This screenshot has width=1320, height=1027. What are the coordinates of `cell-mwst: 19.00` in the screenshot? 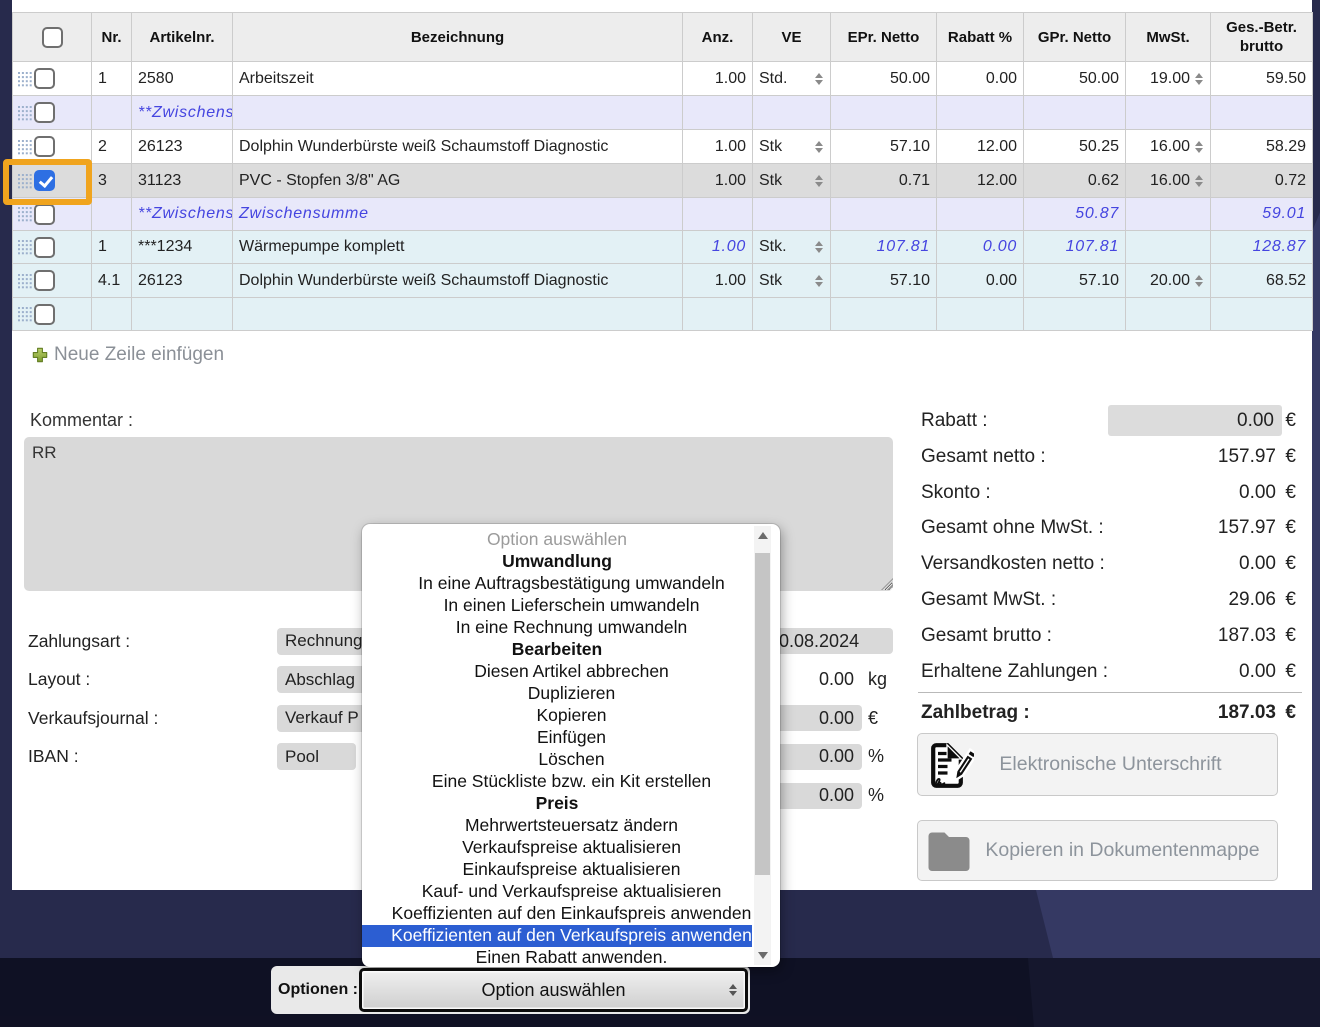 It's located at (1168, 78).